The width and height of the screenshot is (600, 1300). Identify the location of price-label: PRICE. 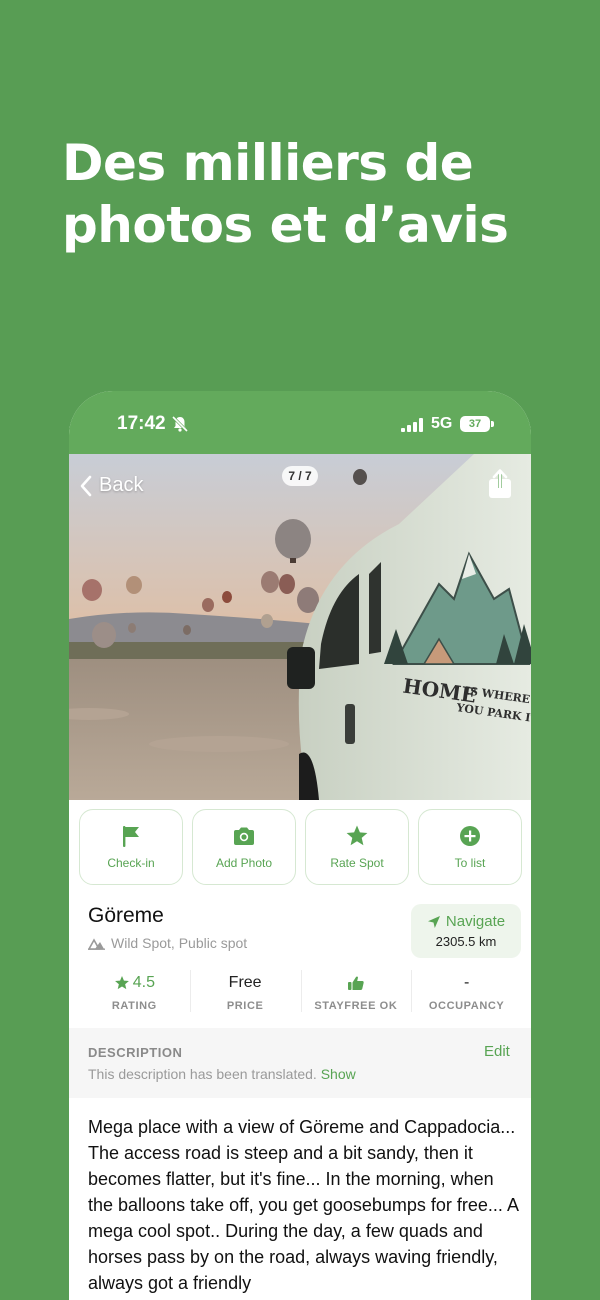
(245, 1006).